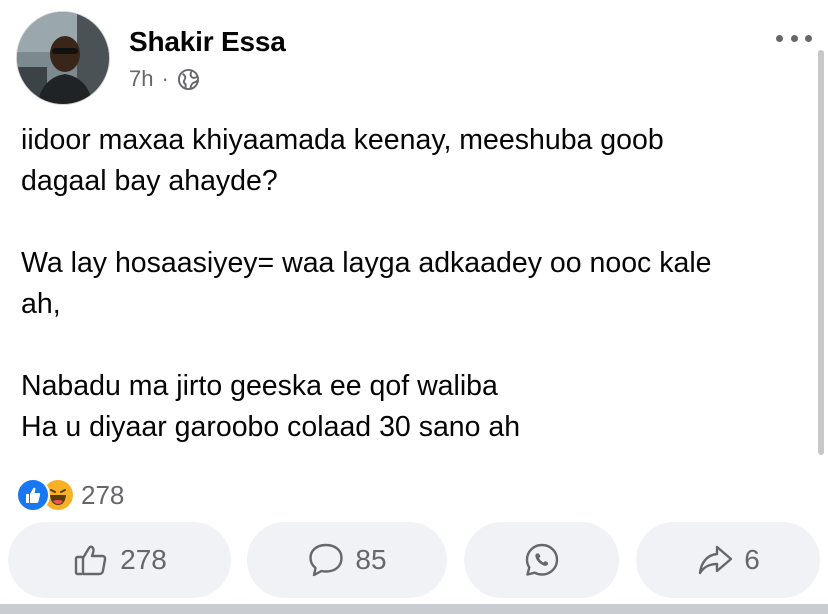 The width and height of the screenshot is (828, 614). Describe the element at coordinates (188, 79) in the screenshot. I see `globe-icon` at that location.